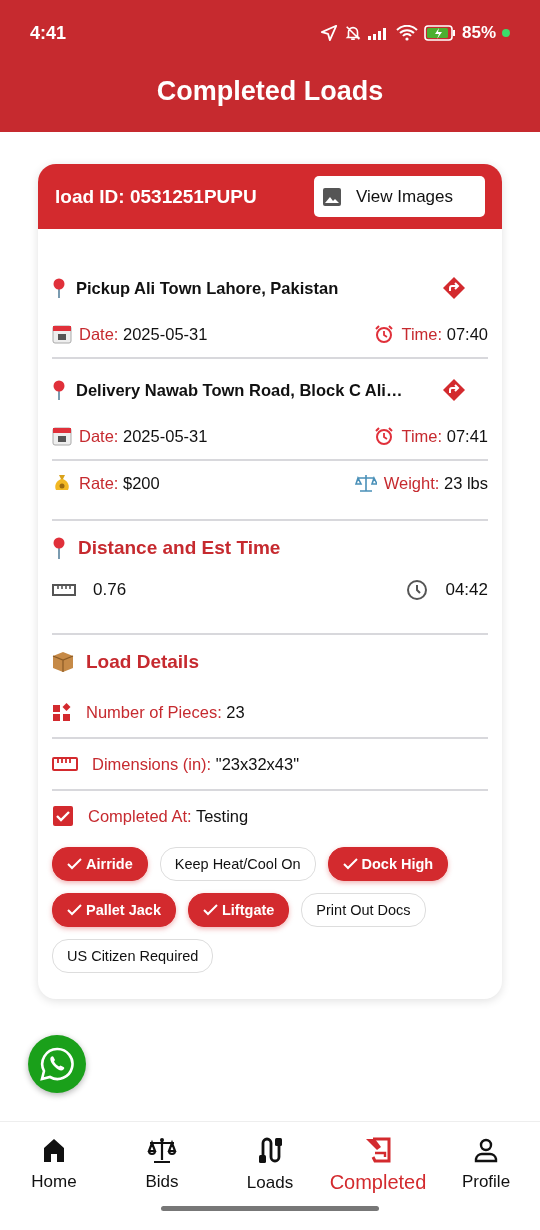  What do you see at coordinates (435, 483) in the screenshot?
I see `weight-text: Weight: 23 lbs` at bounding box center [435, 483].